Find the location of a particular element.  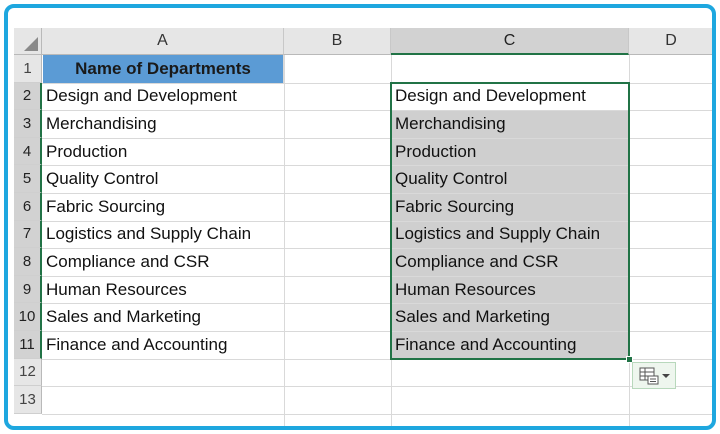

cell-c5: Quality Control is located at coordinates (510, 179).